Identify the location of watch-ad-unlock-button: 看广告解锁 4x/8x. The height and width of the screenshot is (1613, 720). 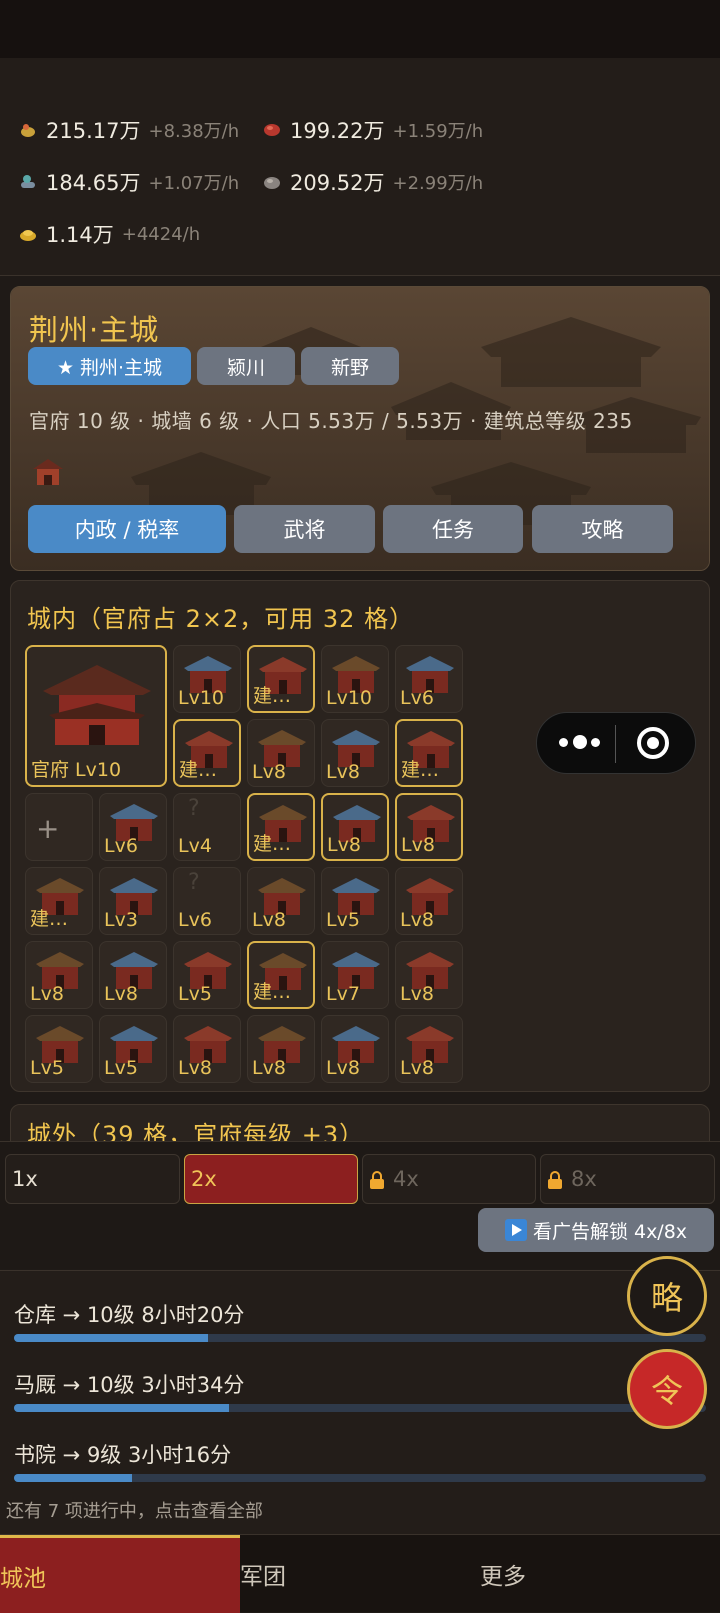
(596, 1230).